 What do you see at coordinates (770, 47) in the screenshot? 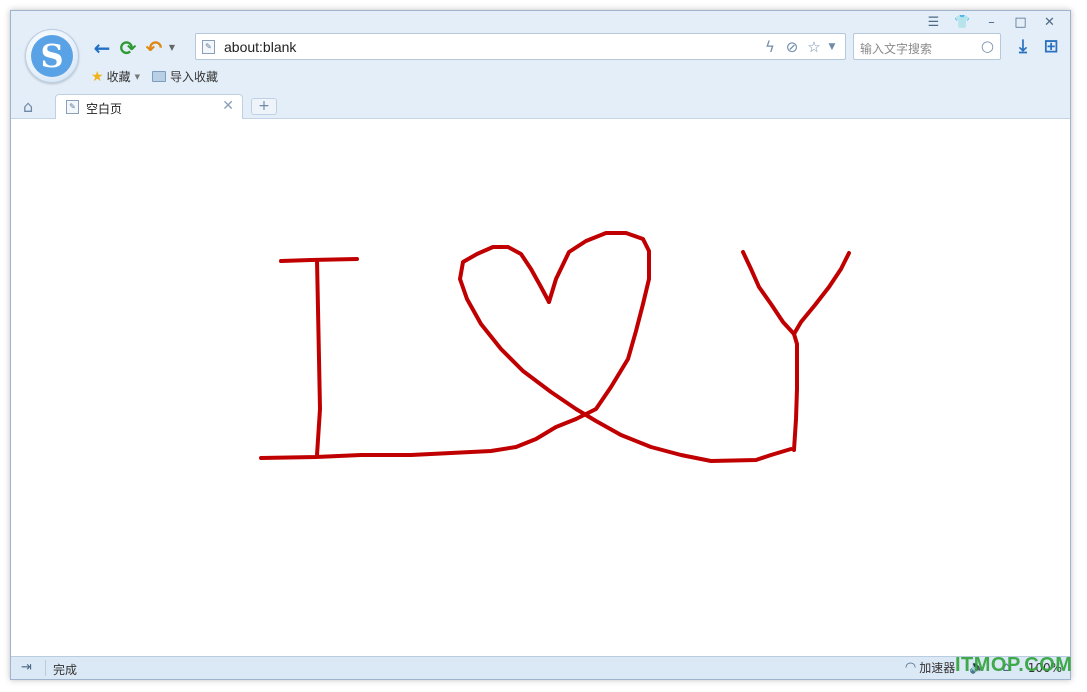
I see `lightning-icon: ϟ` at bounding box center [770, 47].